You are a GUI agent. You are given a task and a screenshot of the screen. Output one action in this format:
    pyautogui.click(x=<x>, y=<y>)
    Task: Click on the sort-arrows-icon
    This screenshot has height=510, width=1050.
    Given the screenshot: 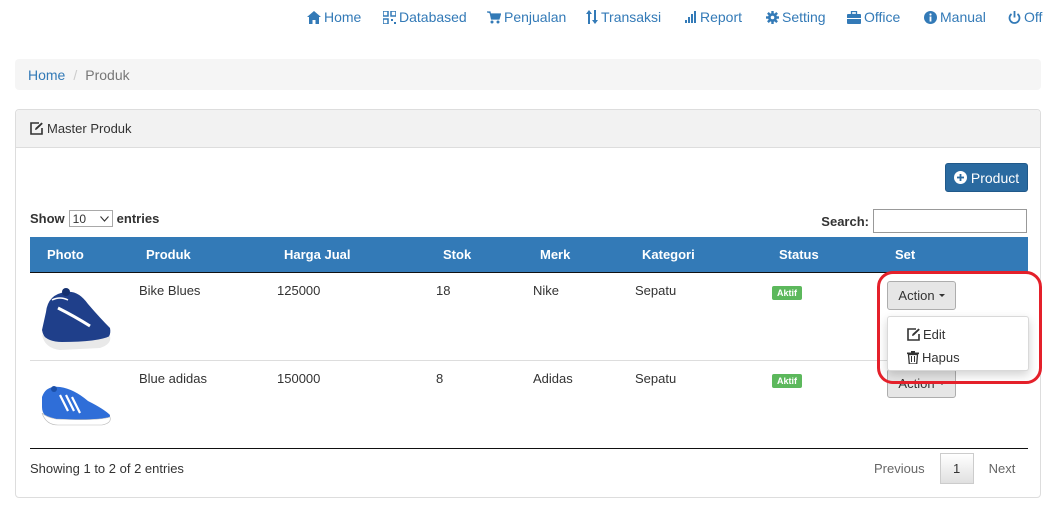 What is the action you would take?
    pyautogui.click(x=592, y=17)
    